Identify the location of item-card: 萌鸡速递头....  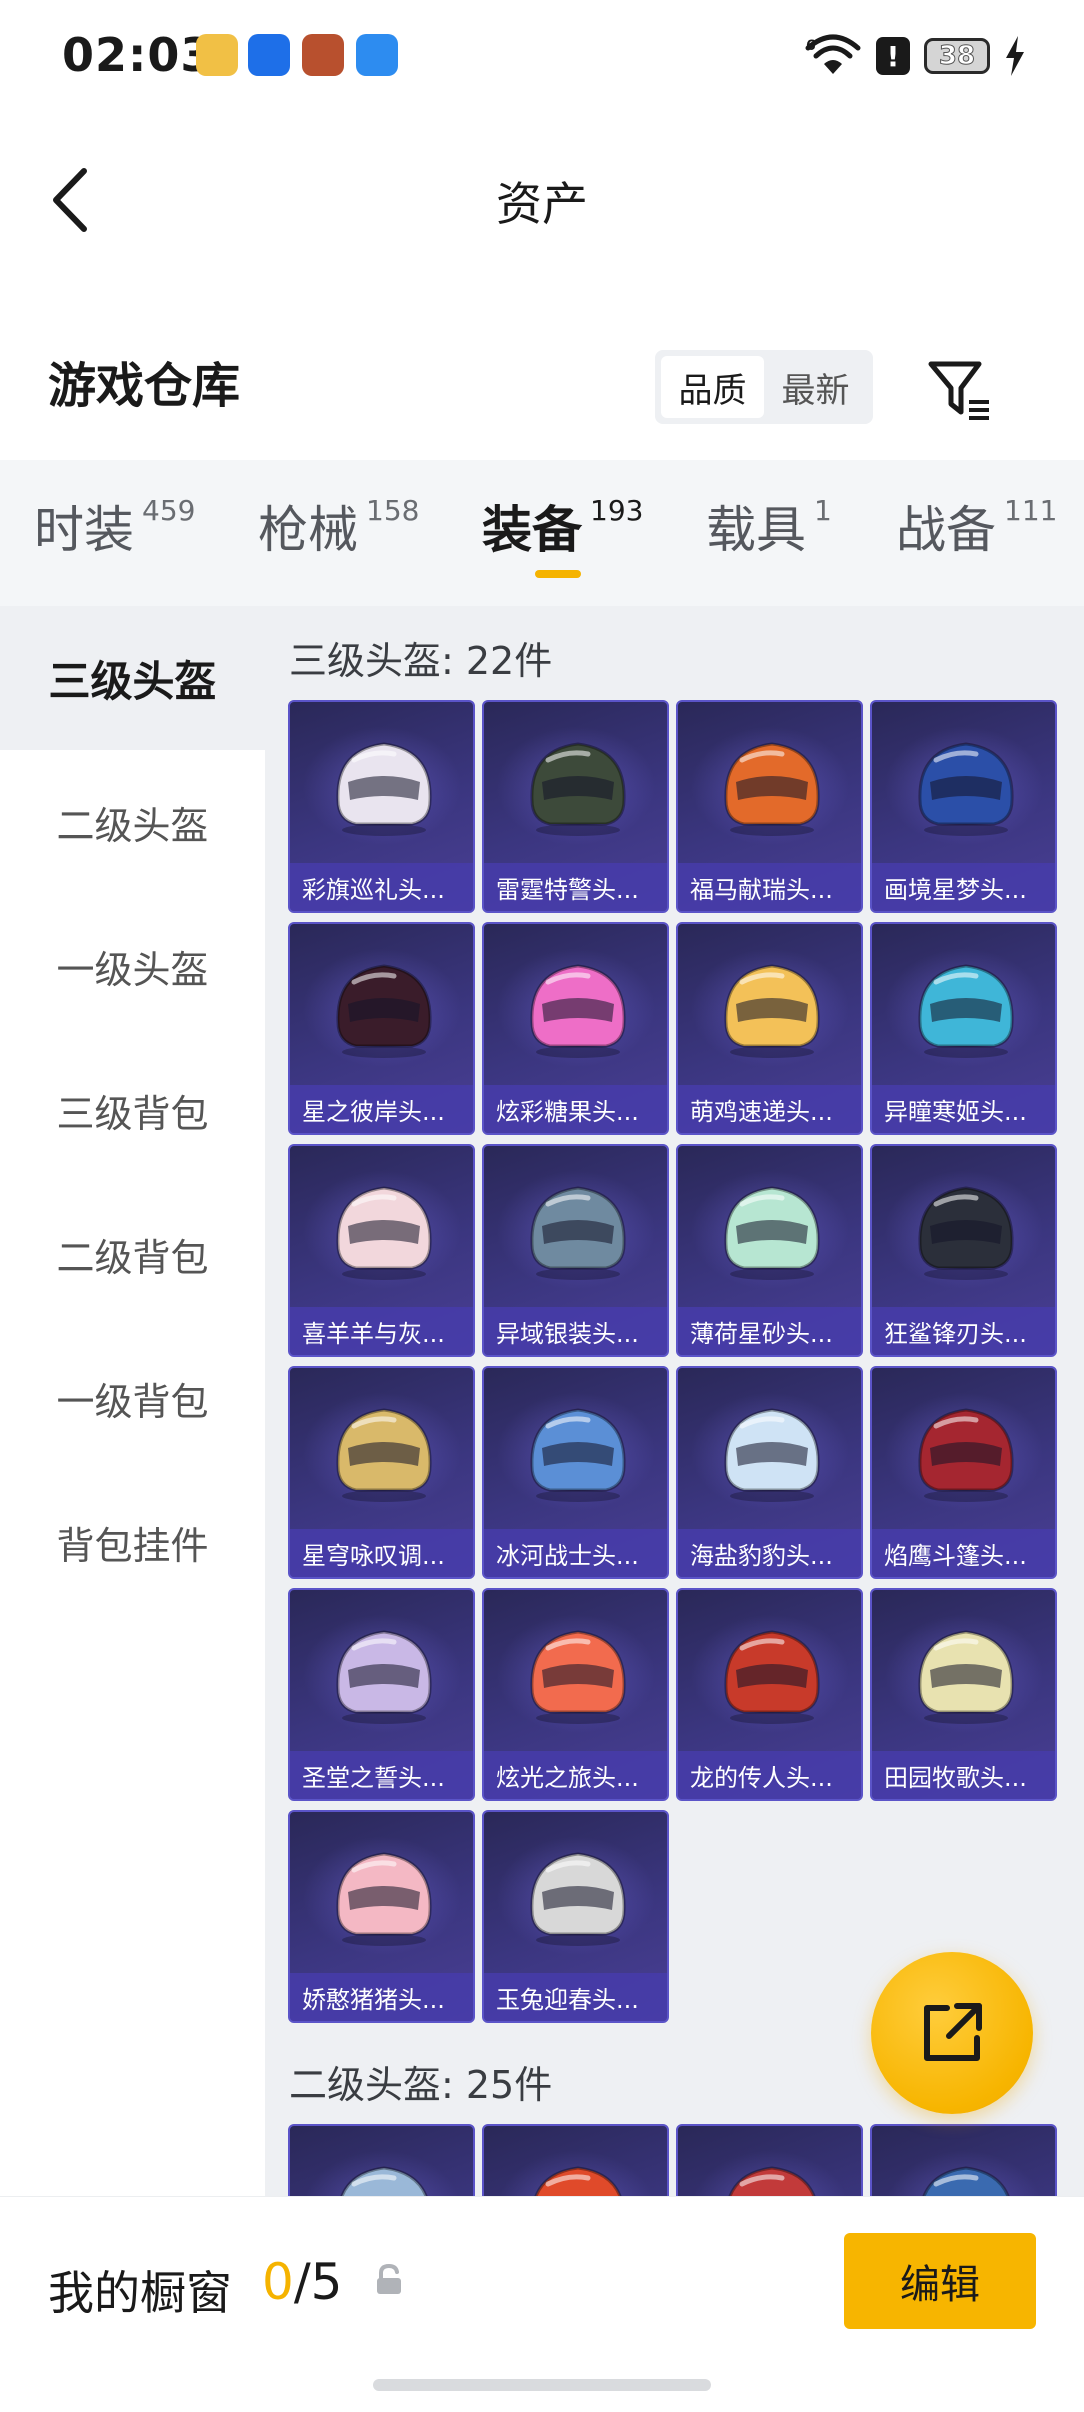
(769, 1028).